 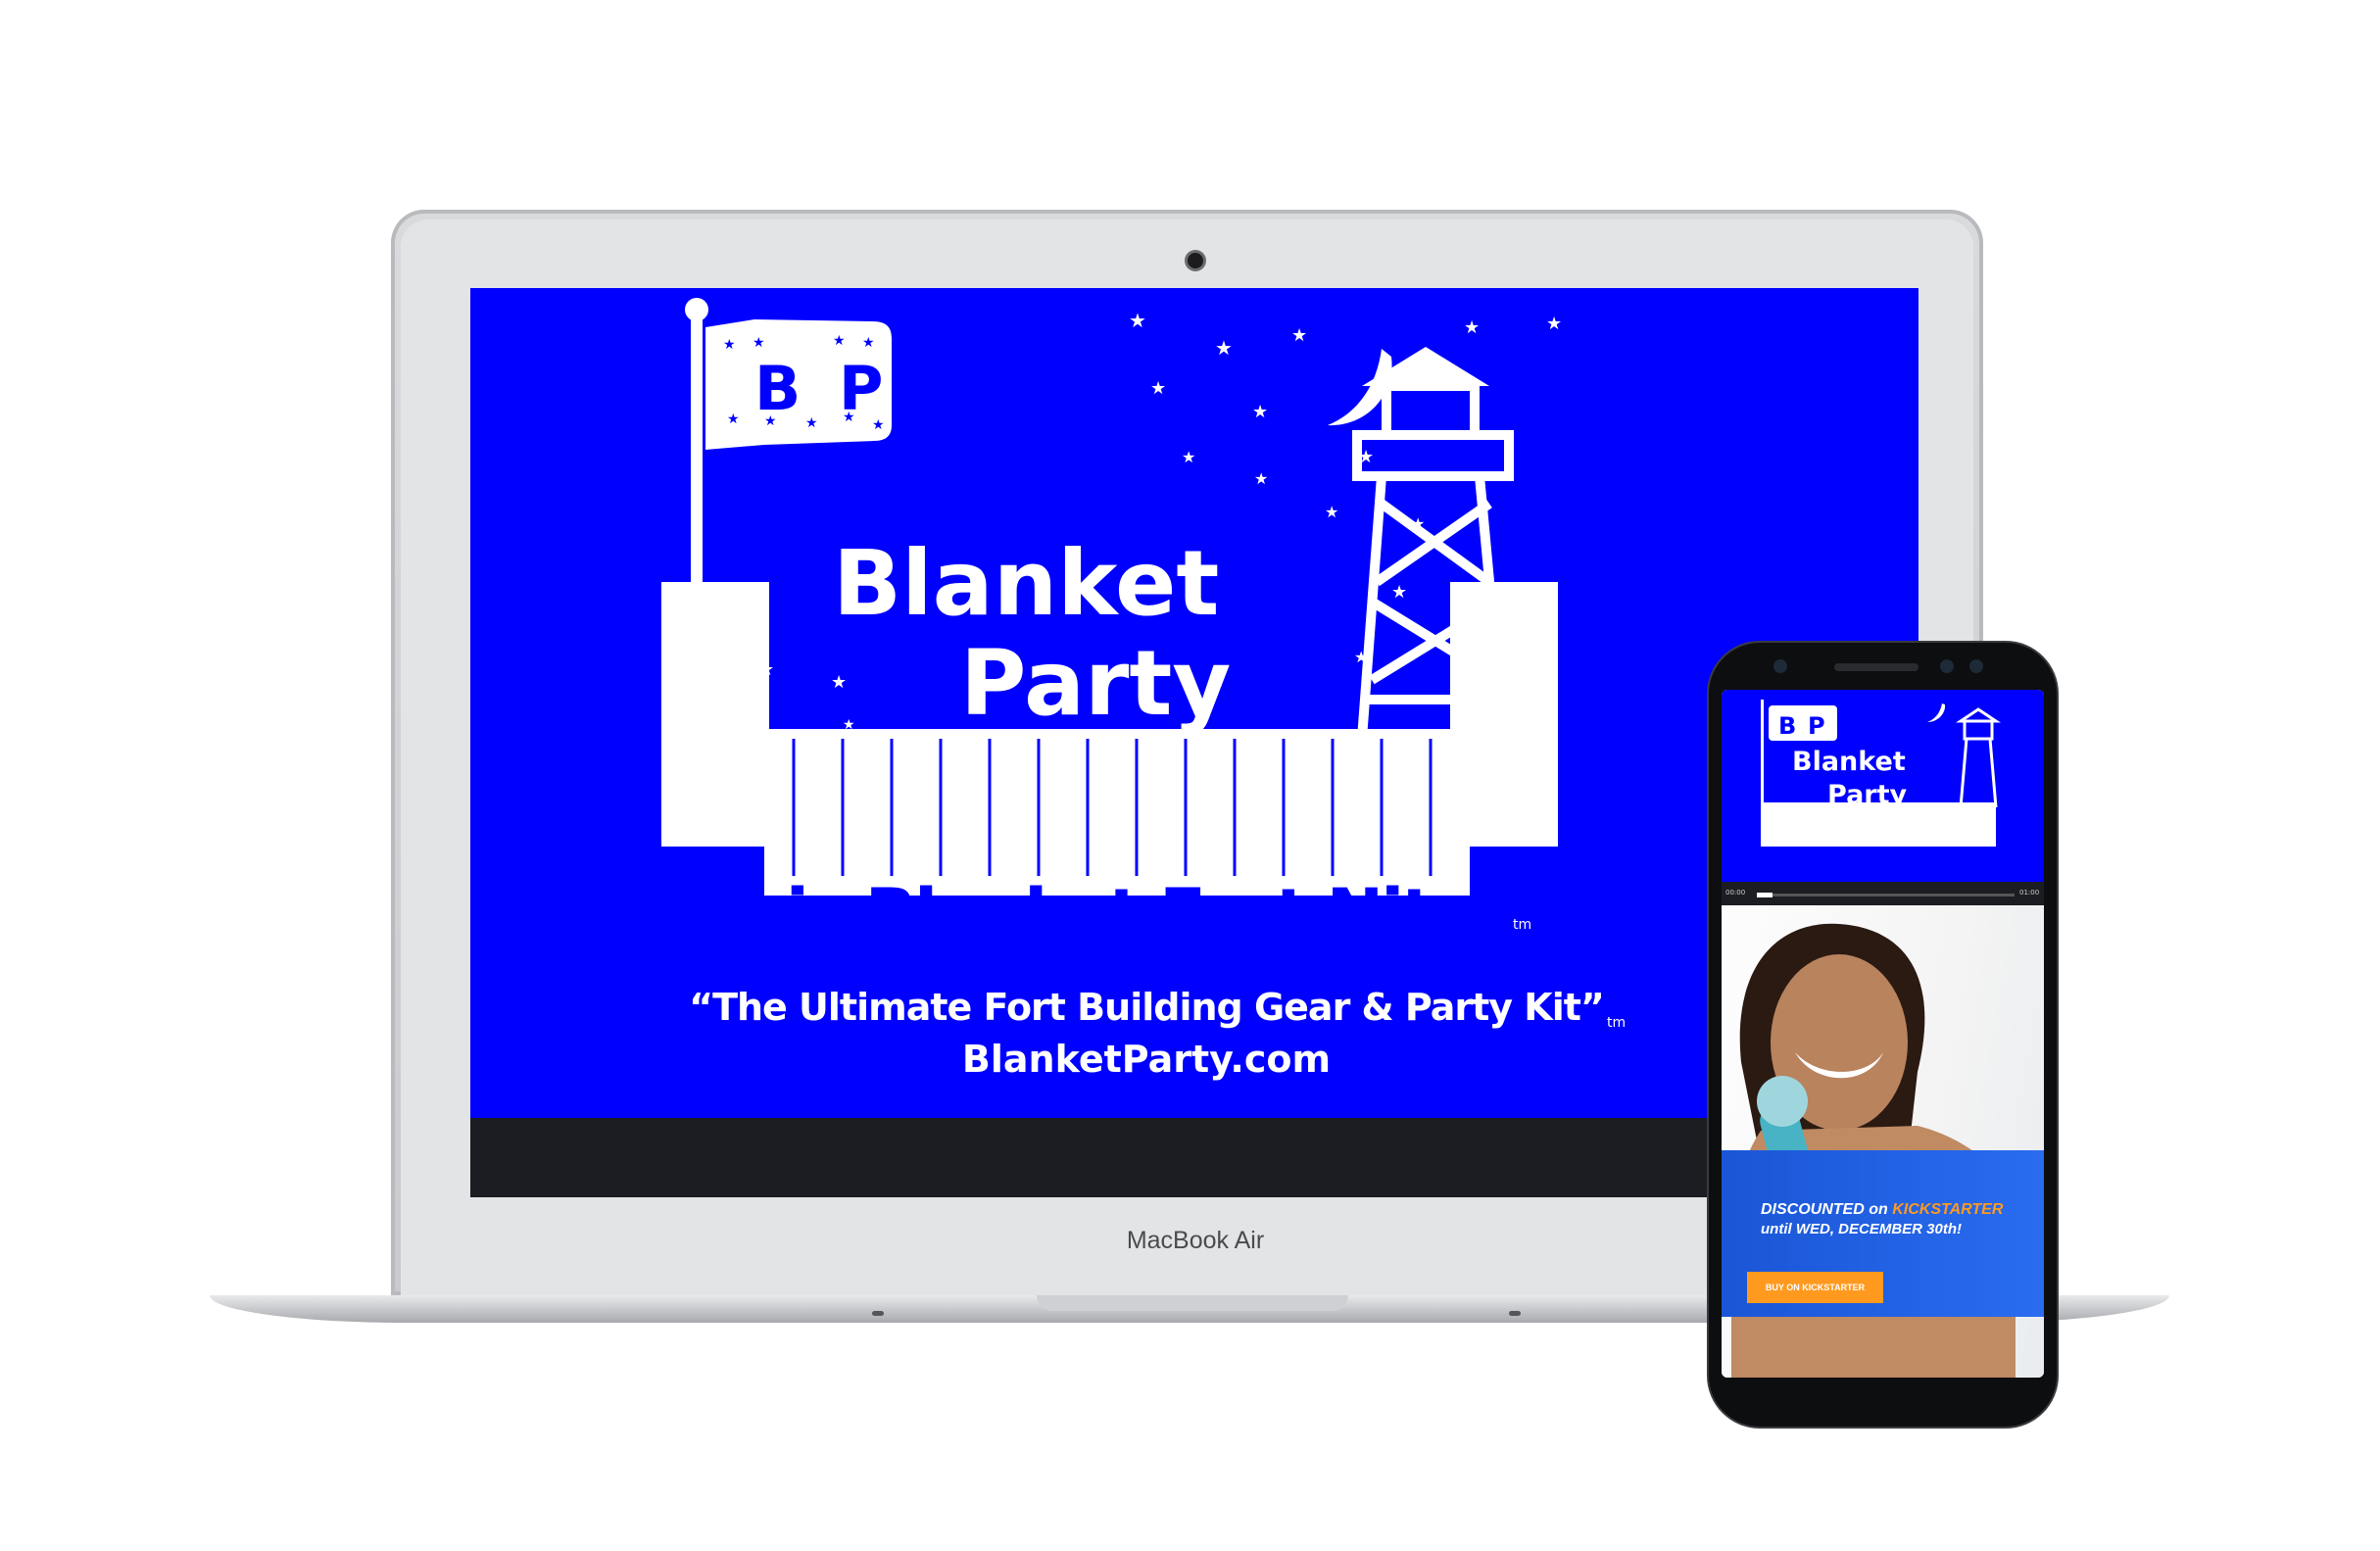 I want to click on phone-flag-letter-b: B, so click(x=1787, y=726).